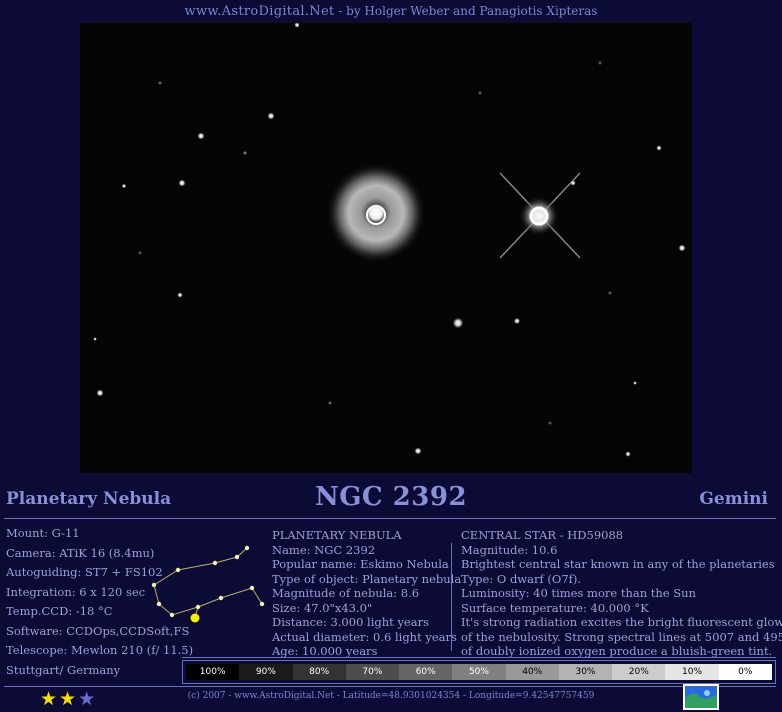 Image resolution: width=782 pixels, height=712 pixels. I want to click on gray-scale-cell: 70%, so click(372, 672).